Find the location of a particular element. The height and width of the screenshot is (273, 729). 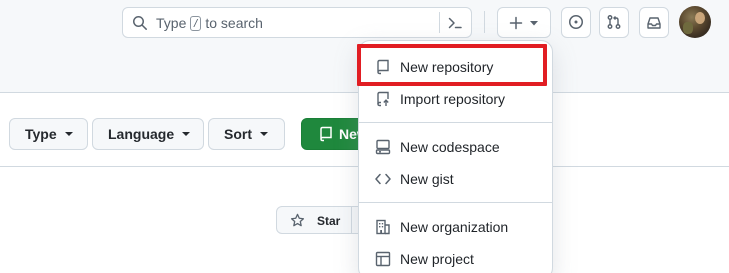

inbox-button is located at coordinates (654, 22).